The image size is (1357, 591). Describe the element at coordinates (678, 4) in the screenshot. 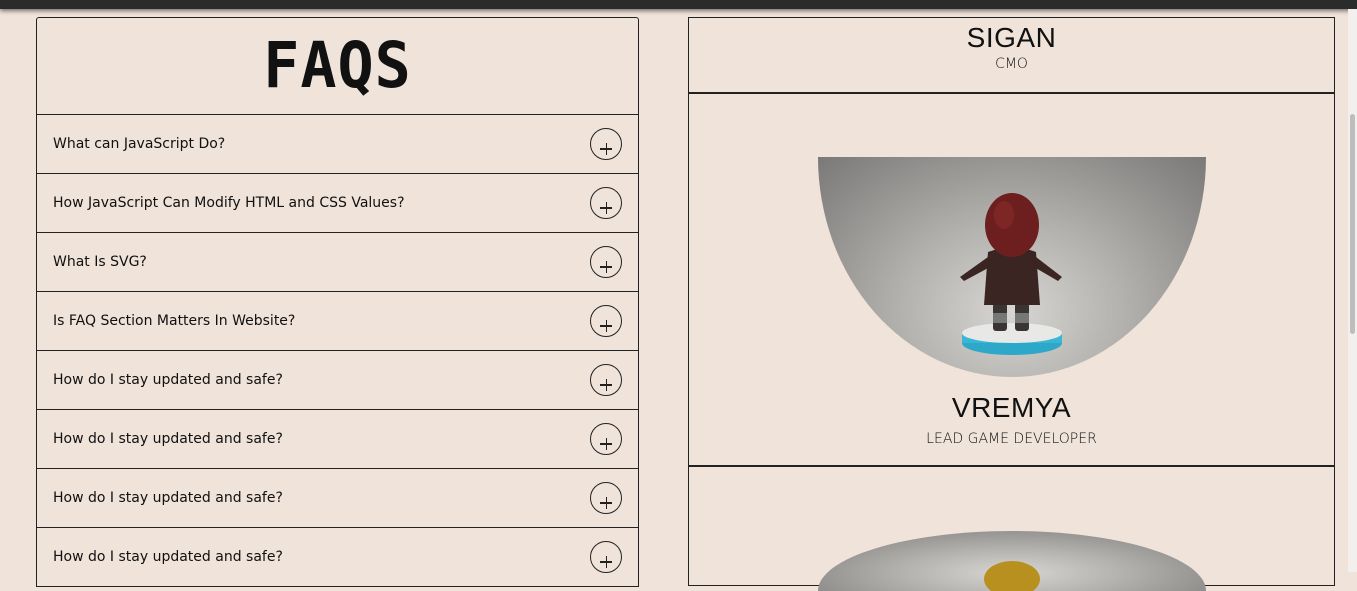

I see `browser-top-bar` at that location.